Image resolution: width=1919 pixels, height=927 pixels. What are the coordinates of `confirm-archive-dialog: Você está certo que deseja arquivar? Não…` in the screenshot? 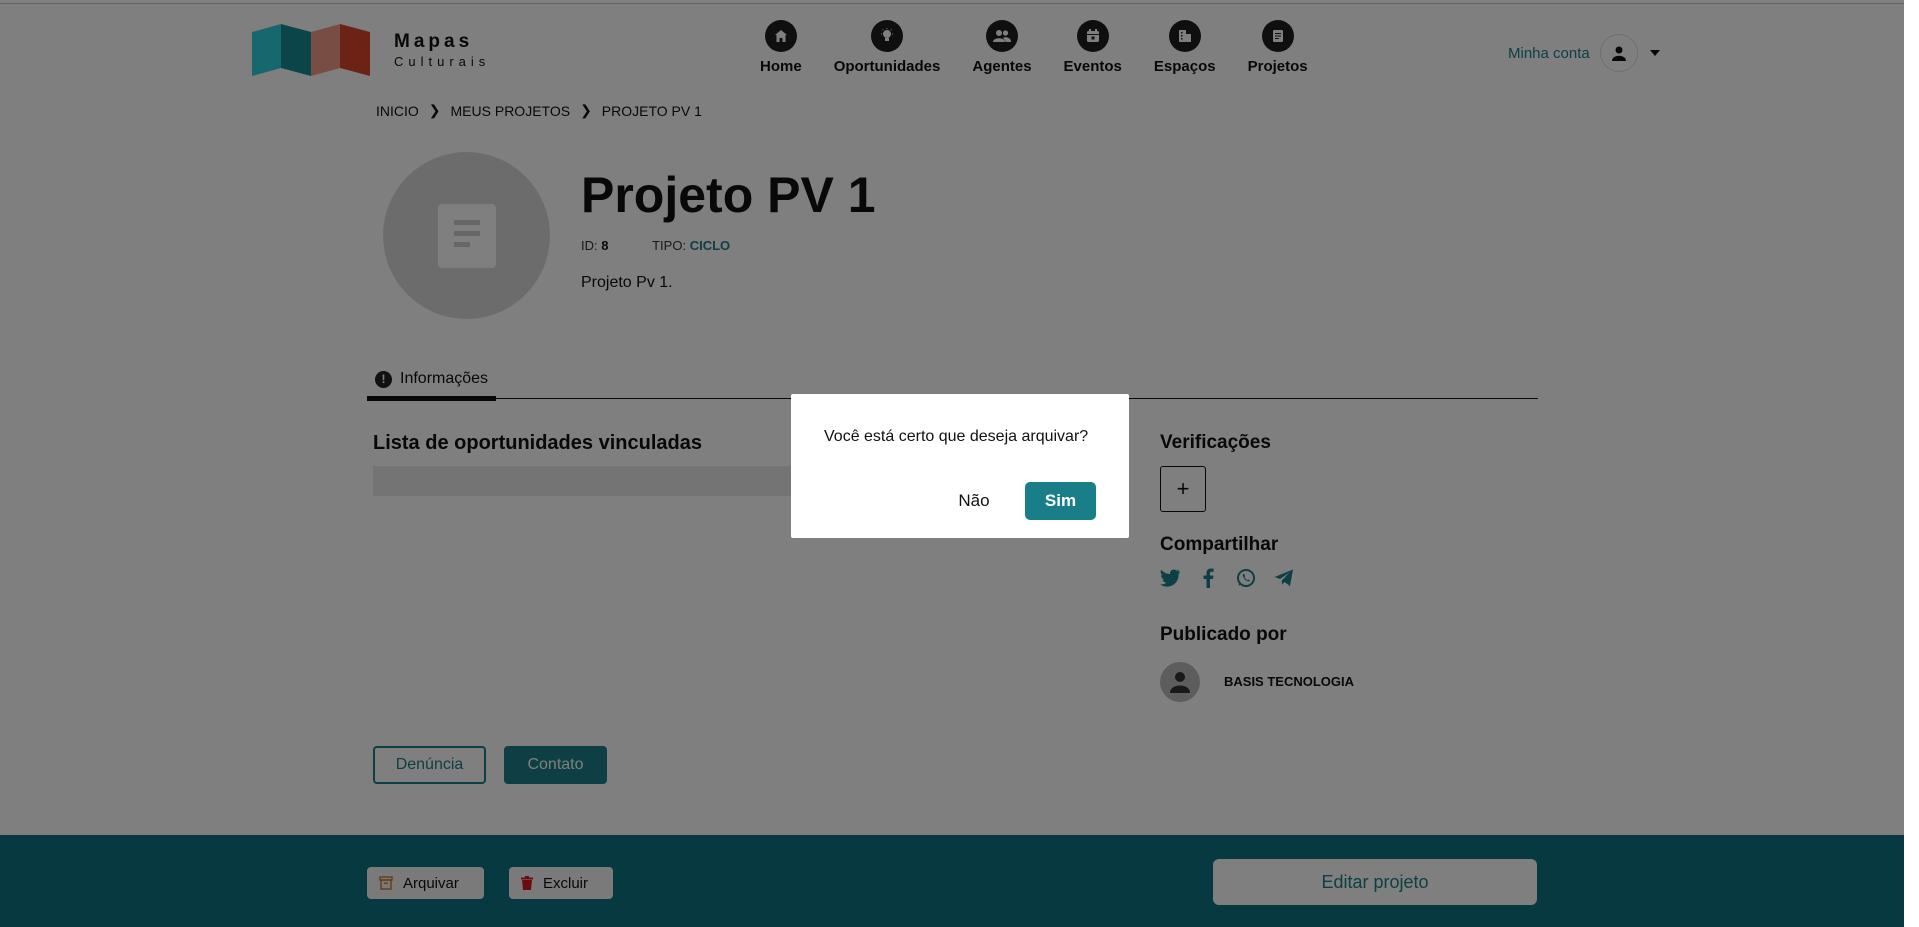 It's located at (960, 466).